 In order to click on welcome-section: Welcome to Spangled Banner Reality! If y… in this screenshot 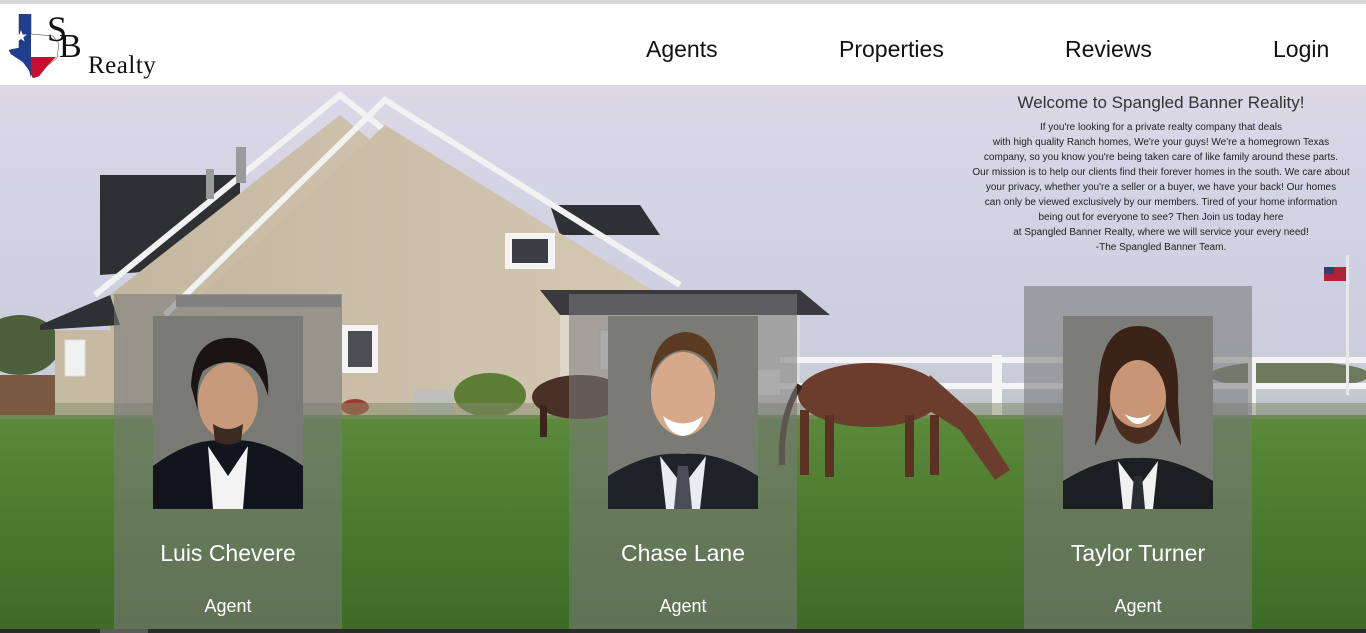, I will do `click(1161, 174)`.